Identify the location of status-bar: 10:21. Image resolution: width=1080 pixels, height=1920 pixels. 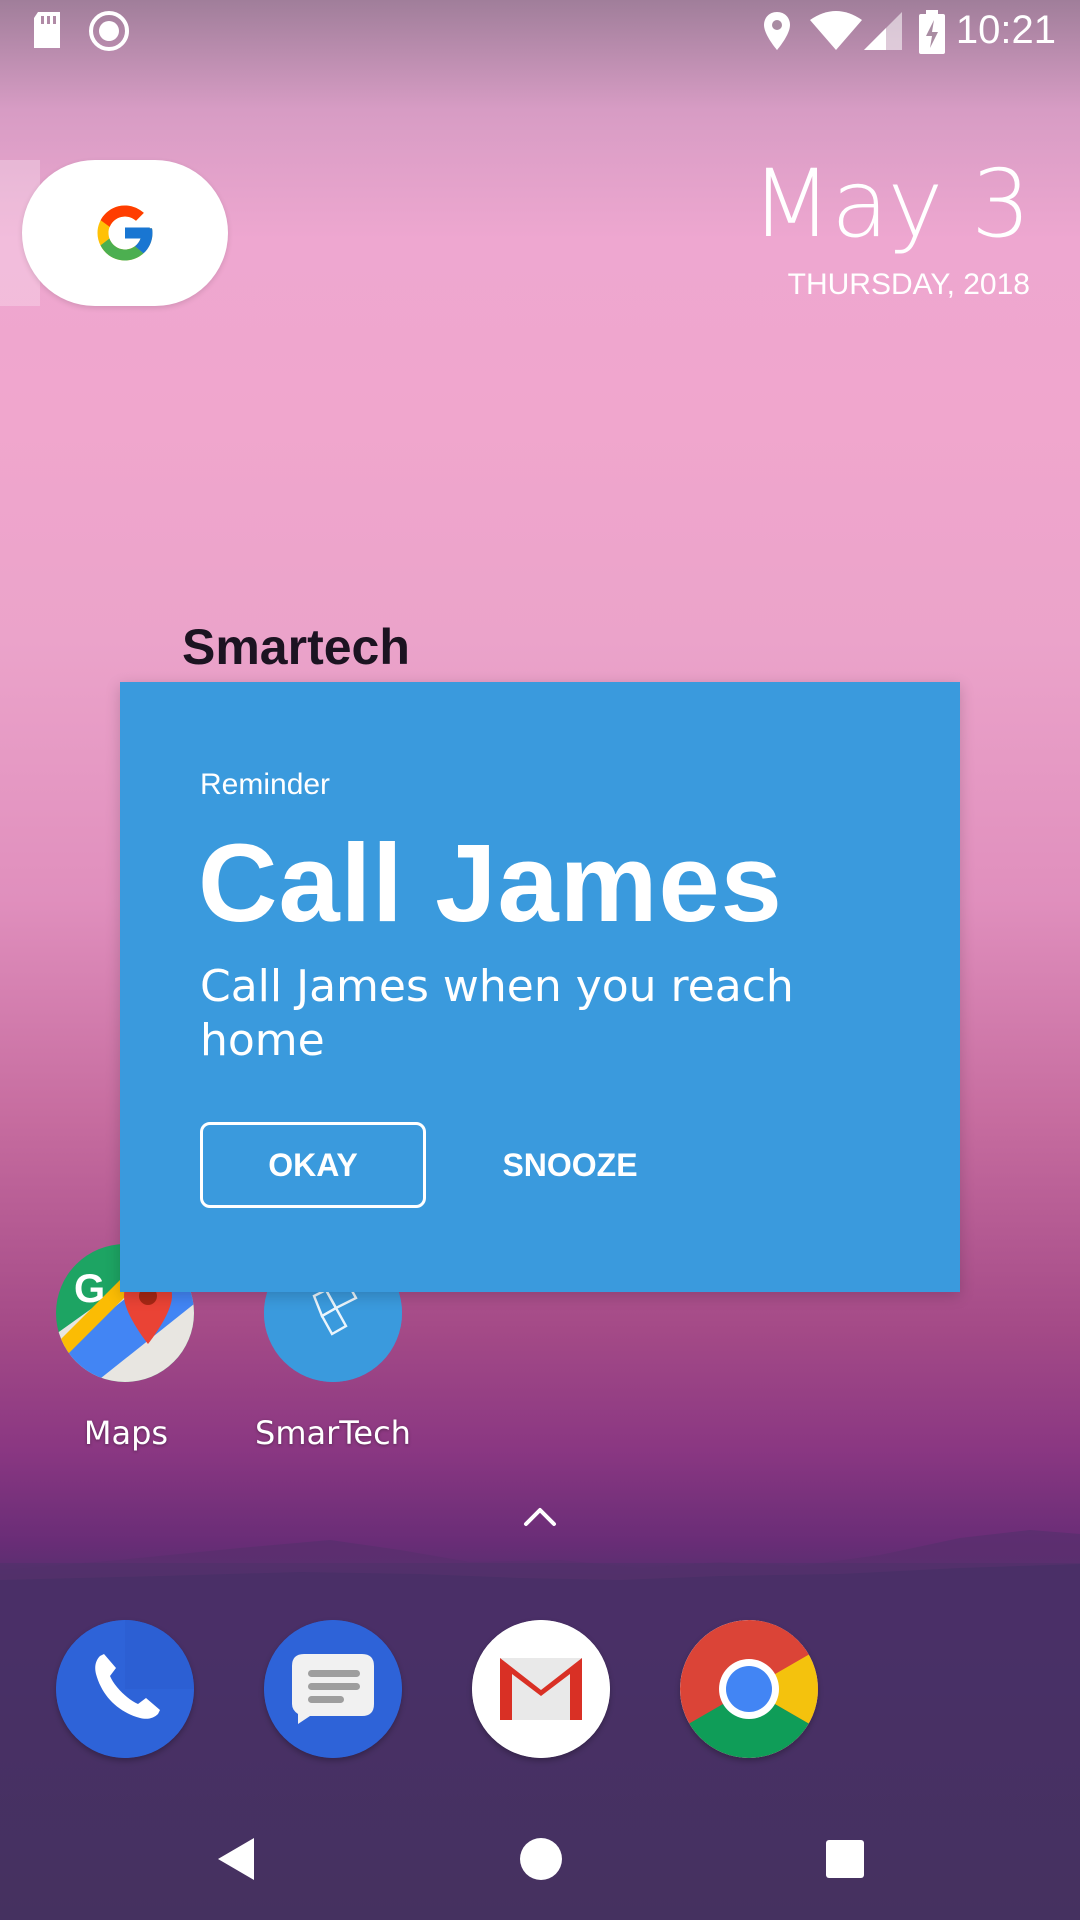
(540, 32).